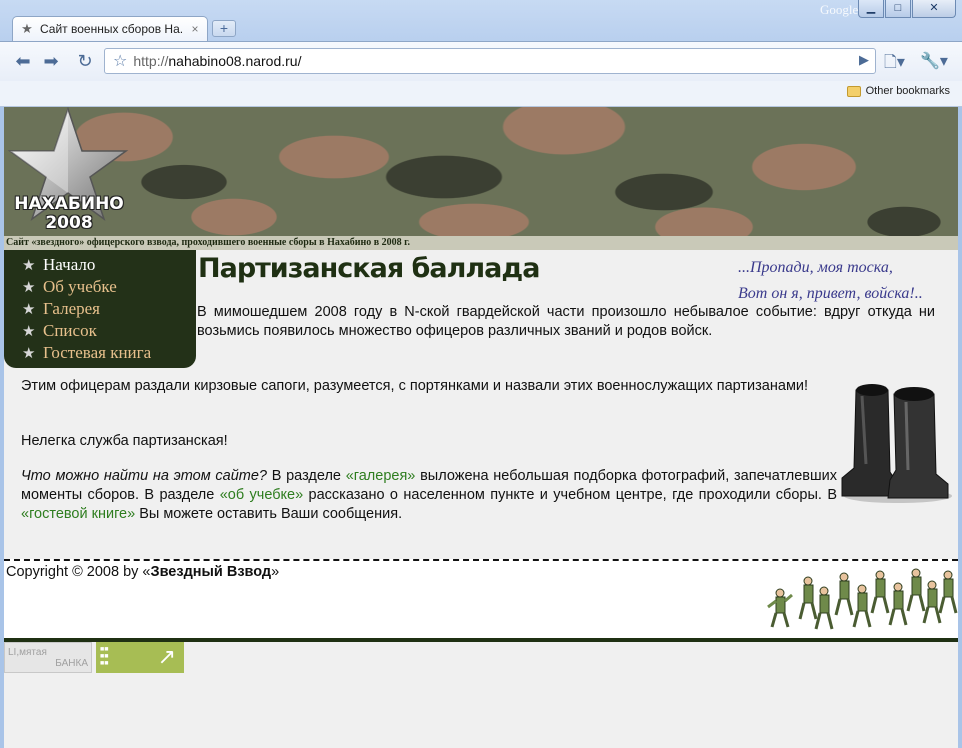  What do you see at coordinates (109, 265) in the screenshot?
I see `menu-item-home: ★ Начало` at bounding box center [109, 265].